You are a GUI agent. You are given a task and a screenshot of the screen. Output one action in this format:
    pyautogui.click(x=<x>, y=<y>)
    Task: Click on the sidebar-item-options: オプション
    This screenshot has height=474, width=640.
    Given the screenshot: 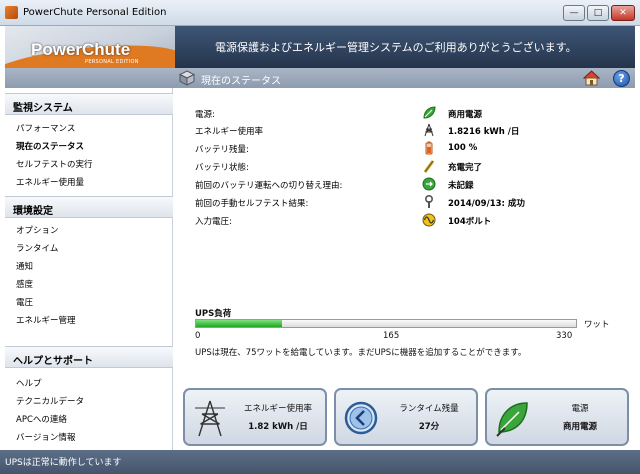 What is the action you would take?
    pyautogui.click(x=37, y=230)
    